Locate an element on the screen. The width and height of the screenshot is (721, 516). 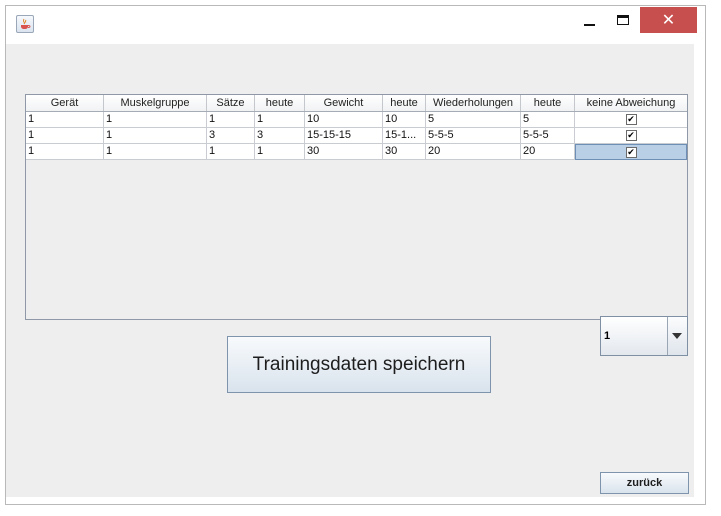
maximize-button is located at coordinates (623, 20).